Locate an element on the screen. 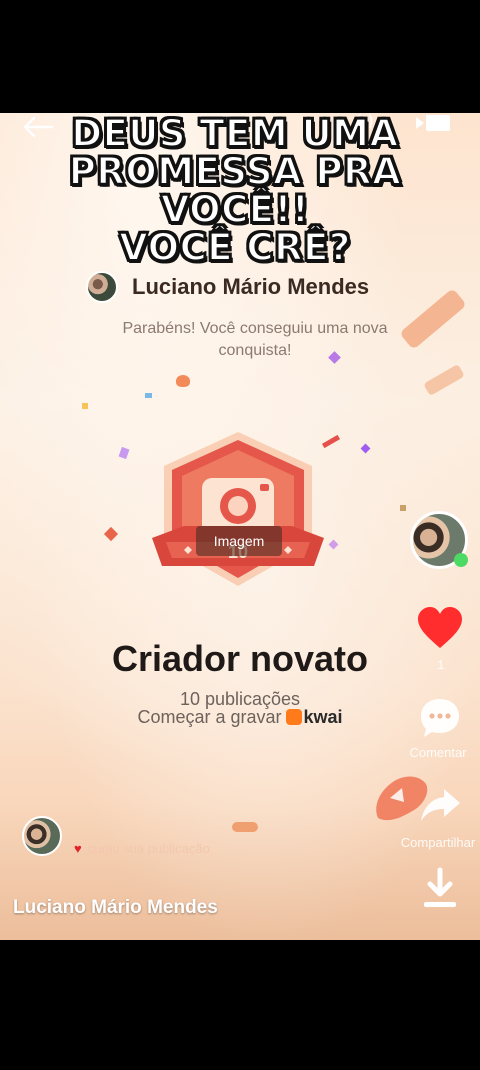  image-label: Imagem is located at coordinates (239, 541).